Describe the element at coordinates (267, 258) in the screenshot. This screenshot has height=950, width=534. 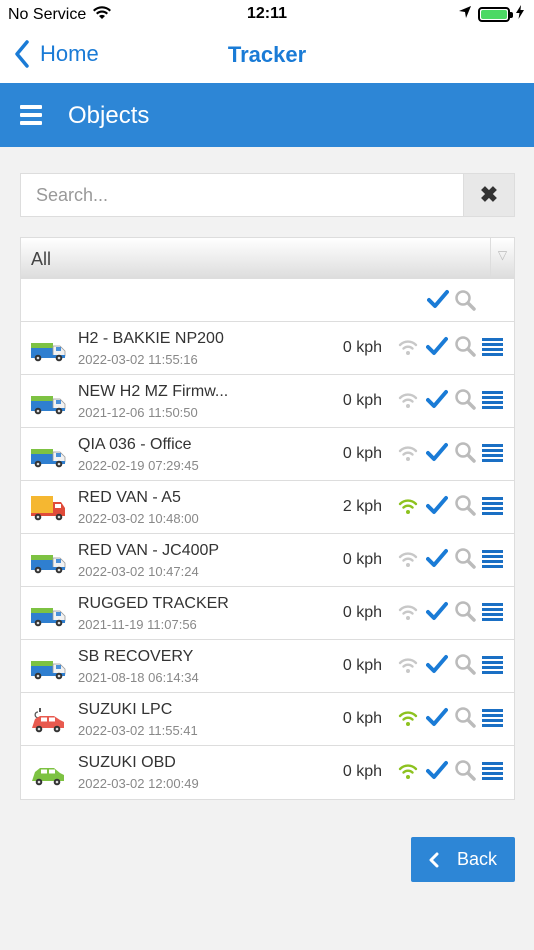
I see `filter-select: All ▽` at that location.